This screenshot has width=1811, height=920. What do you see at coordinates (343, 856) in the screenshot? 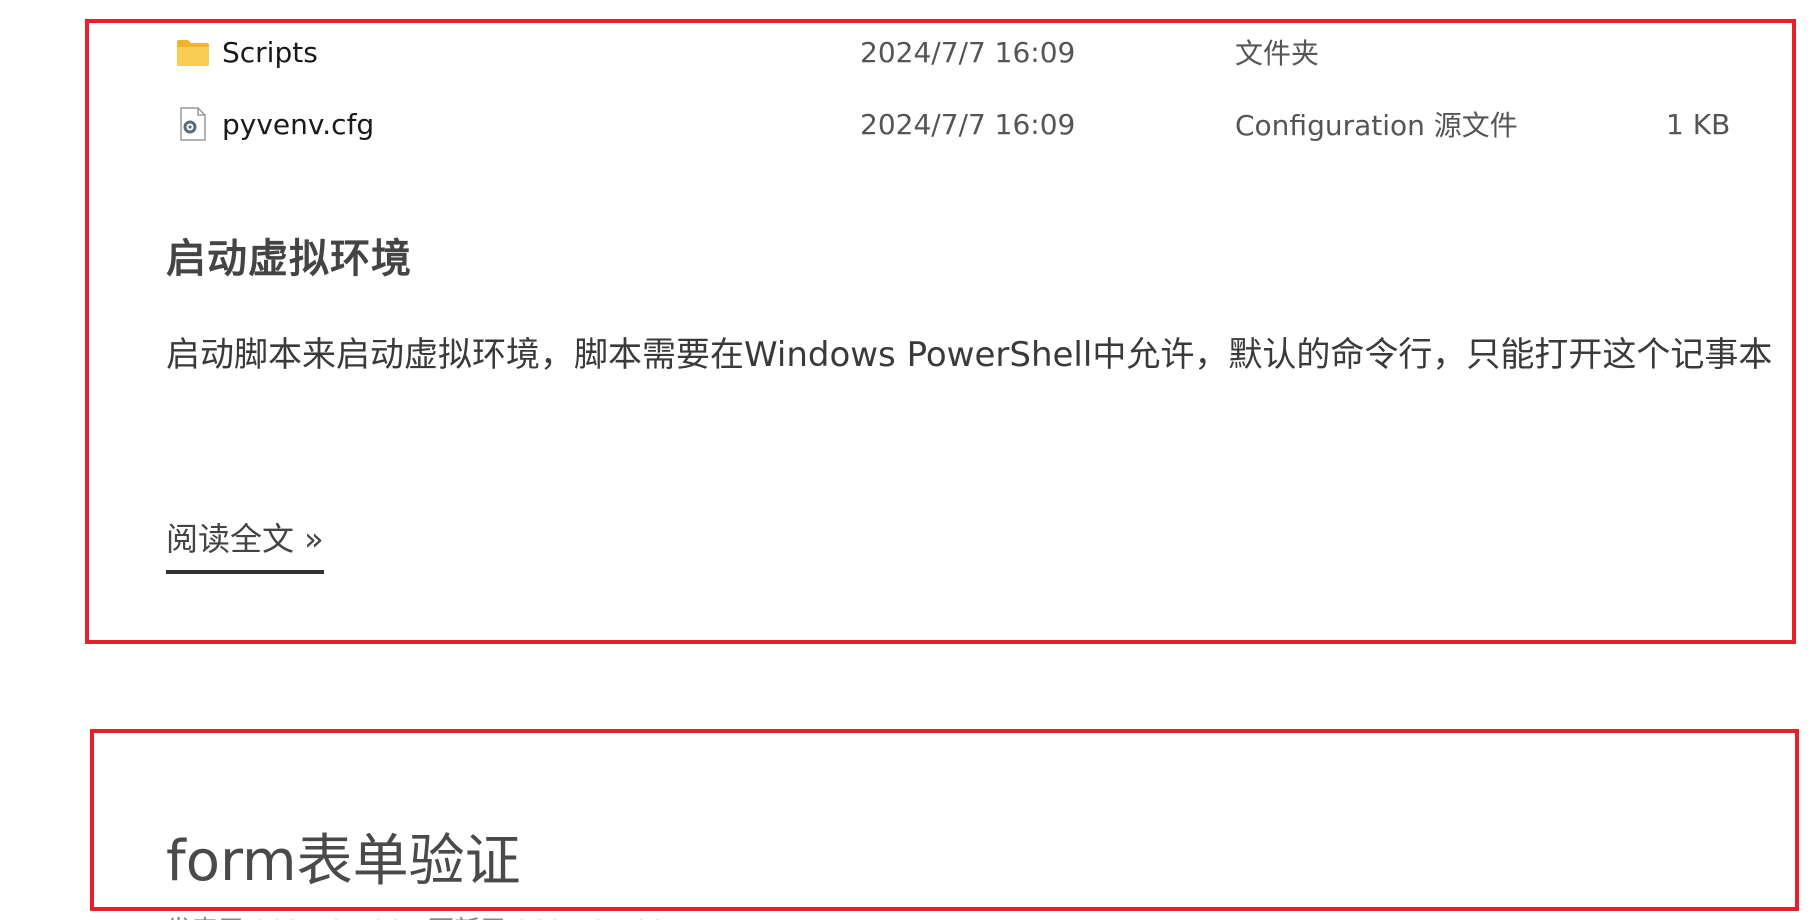
I see `post-title: form表单验证` at bounding box center [343, 856].